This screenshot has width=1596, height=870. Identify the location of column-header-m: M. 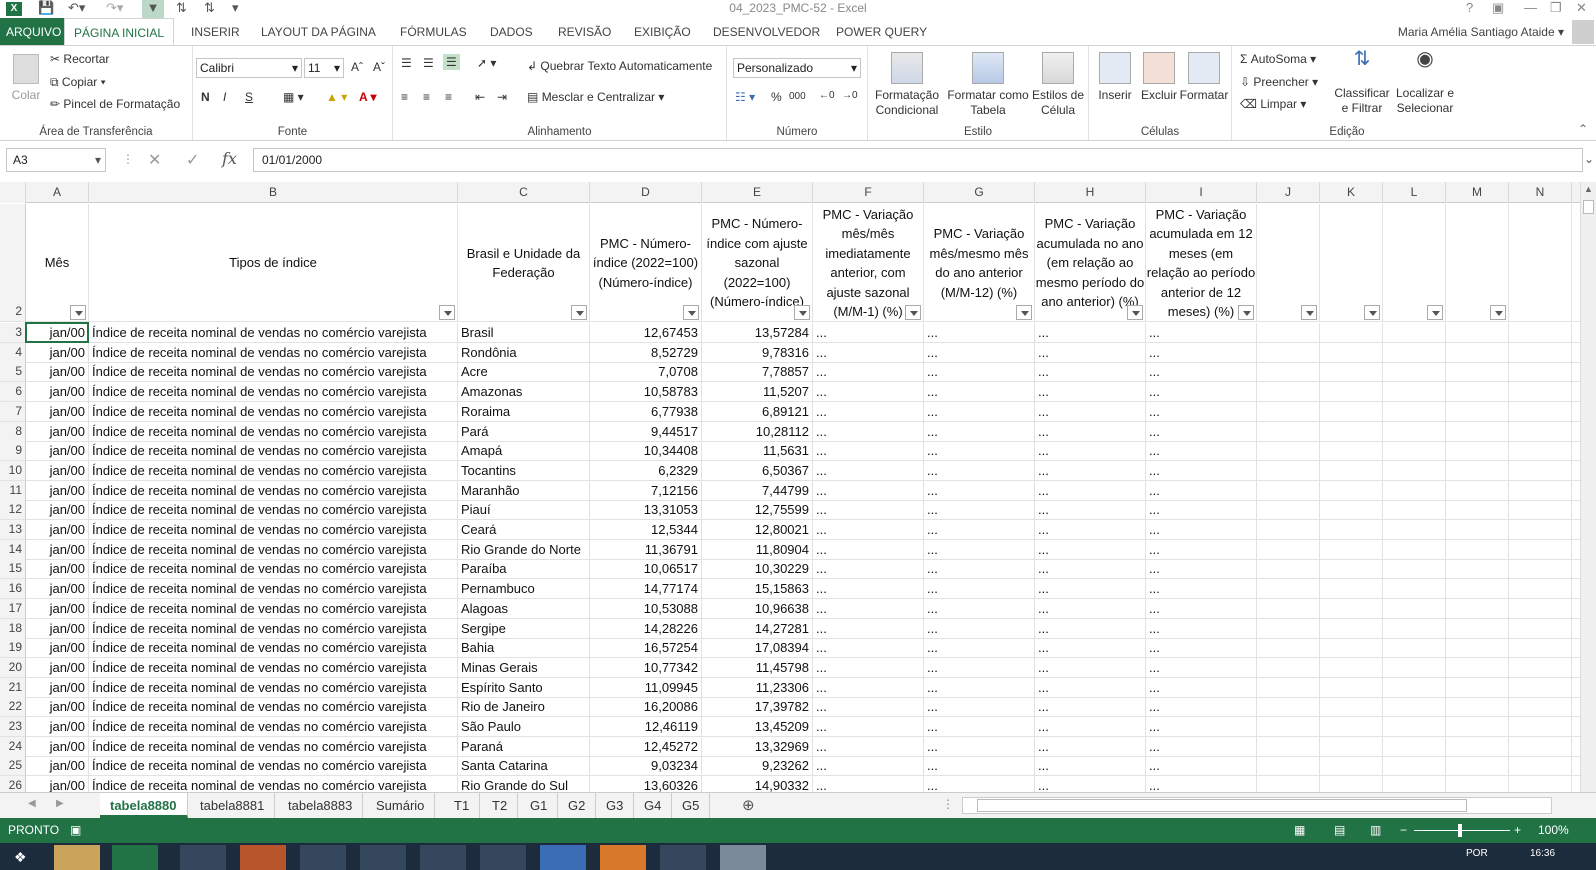
(1477, 192).